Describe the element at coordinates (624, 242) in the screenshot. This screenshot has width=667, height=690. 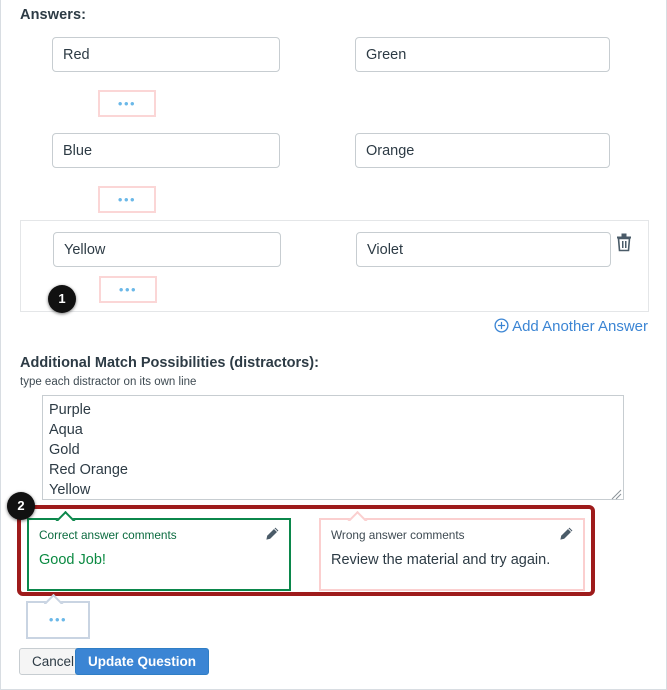
I see `trash-icon` at that location.